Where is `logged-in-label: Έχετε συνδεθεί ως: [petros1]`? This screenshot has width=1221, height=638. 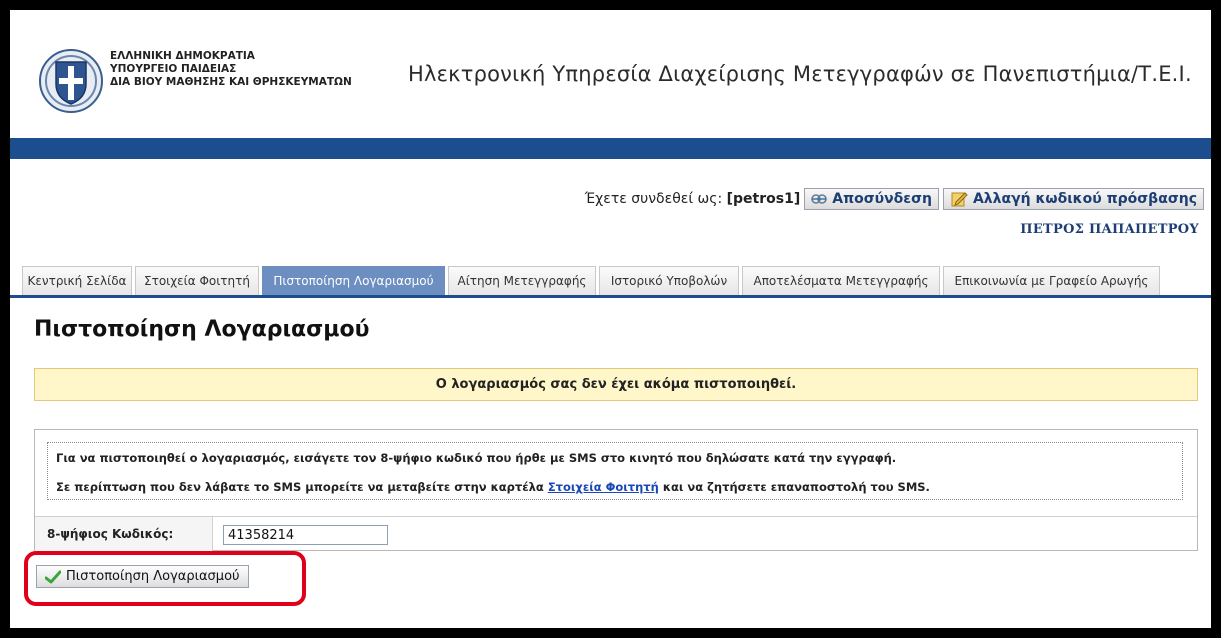 logged-in-label: Έχετε συνδεθεί ως: [petros1] is located at coordinates (693, 199).